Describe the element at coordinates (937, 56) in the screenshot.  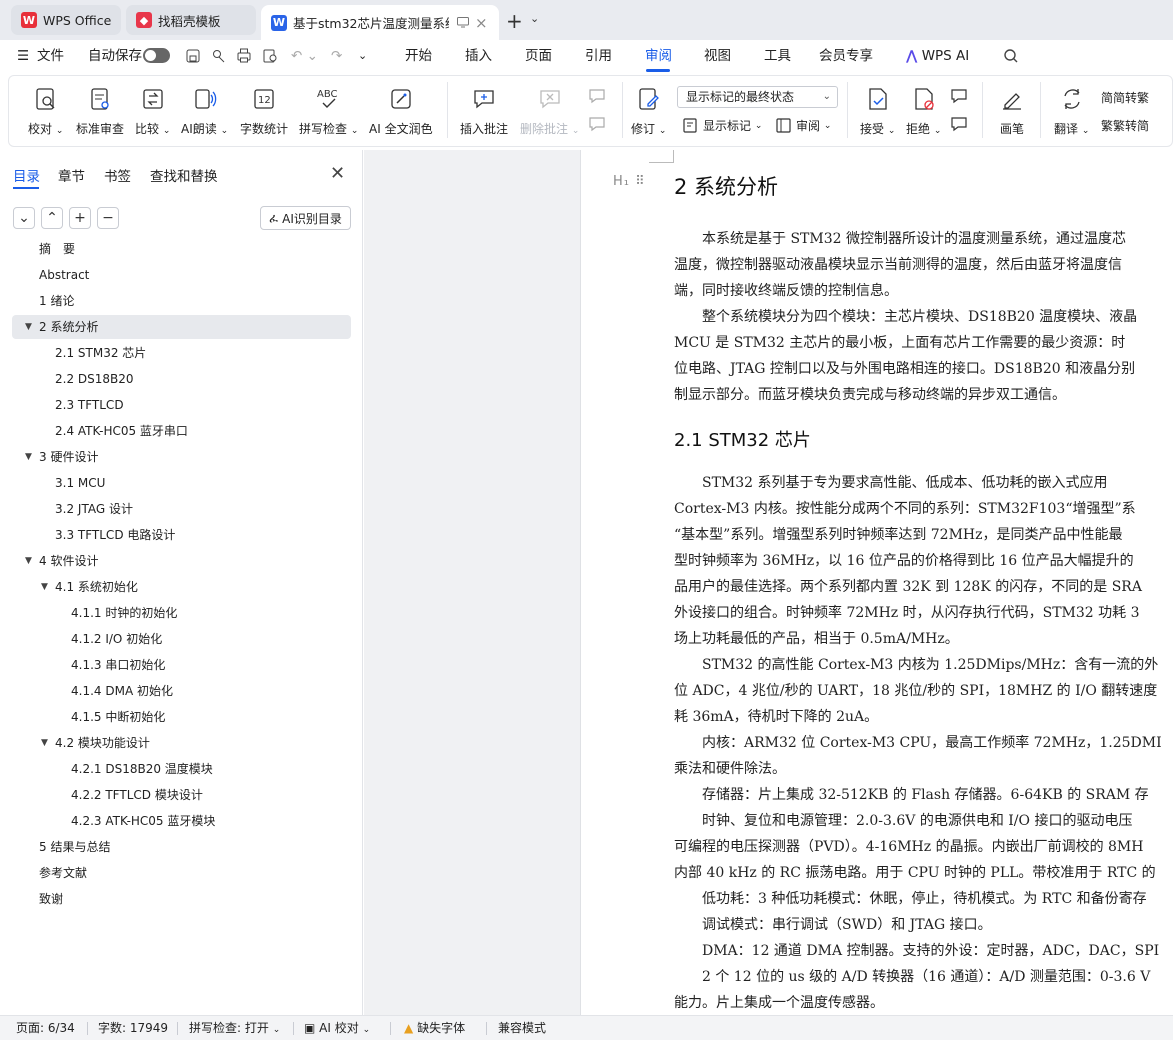
I see `wps-ai-button: ⋀ WPS AI` at that location.